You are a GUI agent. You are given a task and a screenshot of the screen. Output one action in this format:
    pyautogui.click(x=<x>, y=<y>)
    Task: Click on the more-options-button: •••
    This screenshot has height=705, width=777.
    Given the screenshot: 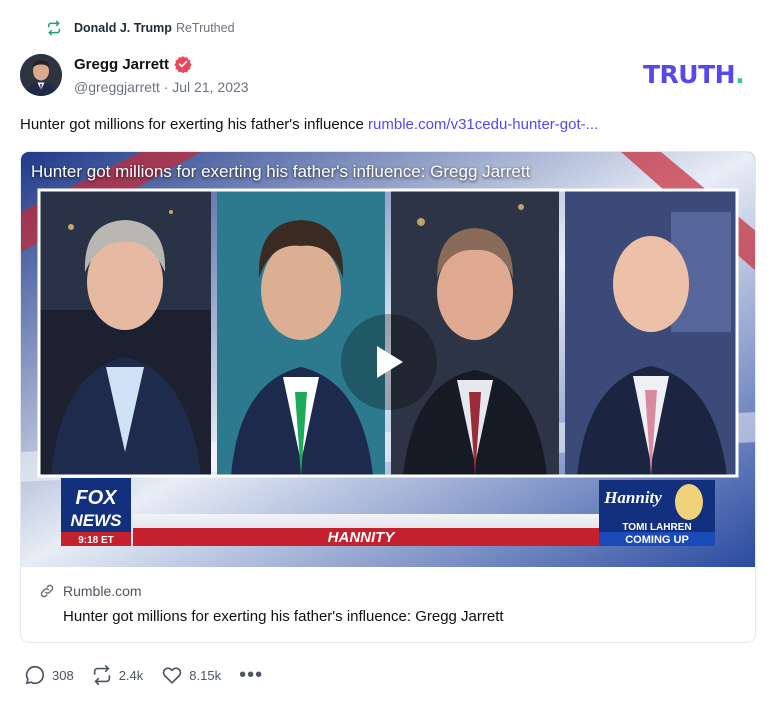 What is the action you would take?
    pyautogui.click(x=251, y=675)
    